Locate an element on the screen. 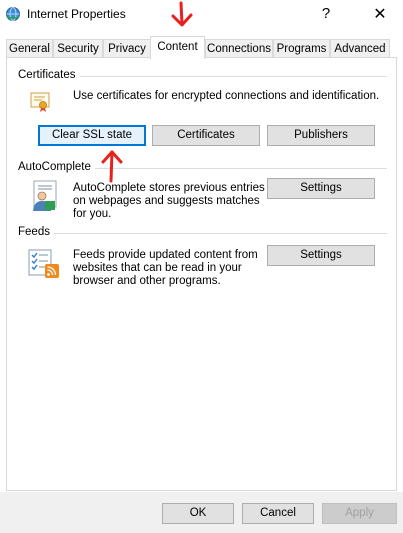  feeds-description-line-1: Feeds provide updated content from is located at coordinates (165, 255).